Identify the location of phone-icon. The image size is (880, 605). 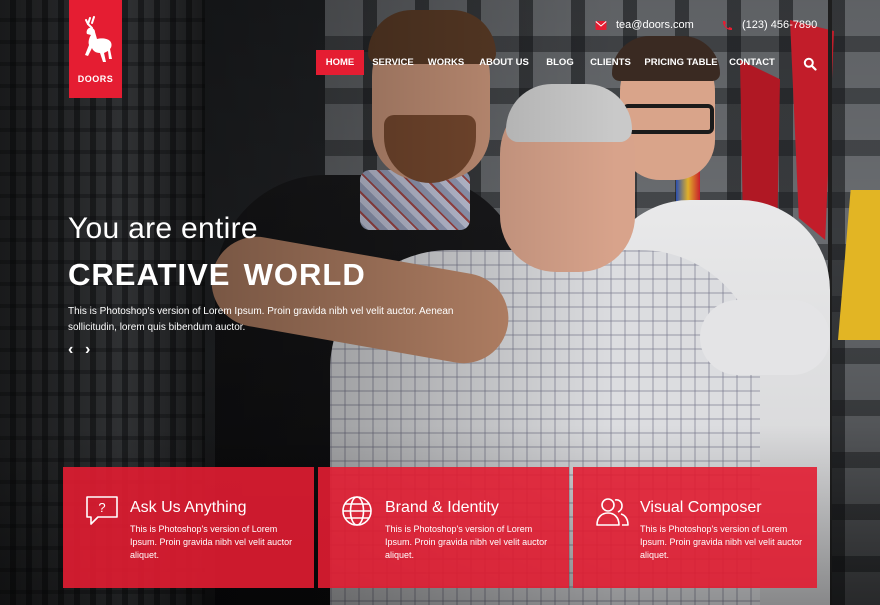
(727, 25).